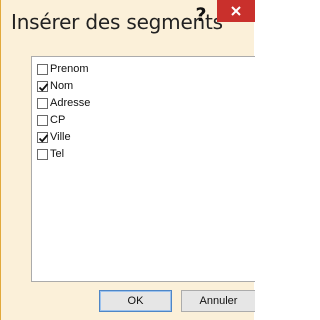 This screenshot has width=320, height=320. I want to click on list-item: Adresse, so click(63, 103).